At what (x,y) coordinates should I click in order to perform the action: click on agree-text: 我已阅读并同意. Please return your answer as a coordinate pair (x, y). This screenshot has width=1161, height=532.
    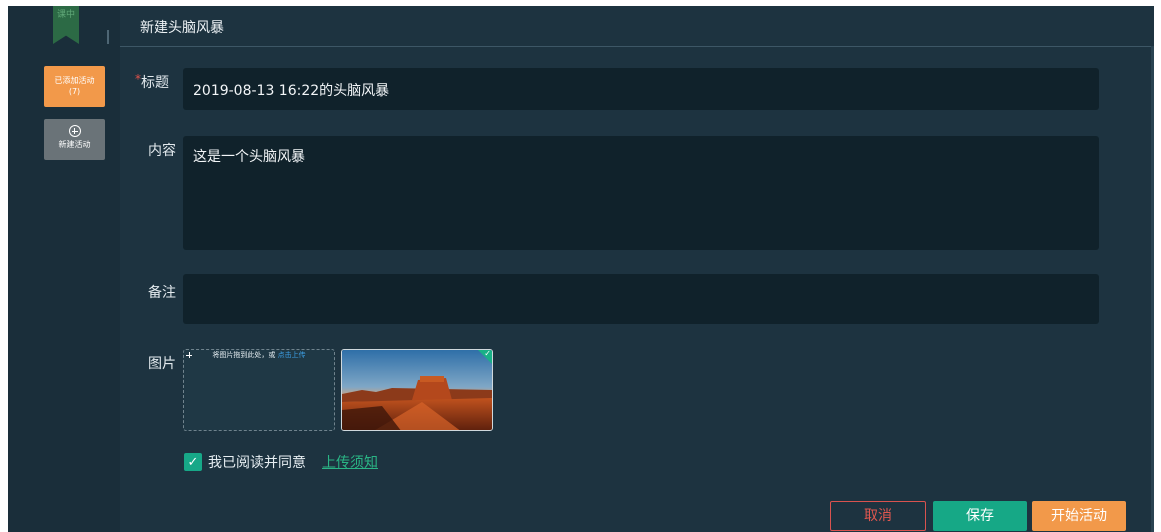
    Looking at the image, I should click on (257, 463).